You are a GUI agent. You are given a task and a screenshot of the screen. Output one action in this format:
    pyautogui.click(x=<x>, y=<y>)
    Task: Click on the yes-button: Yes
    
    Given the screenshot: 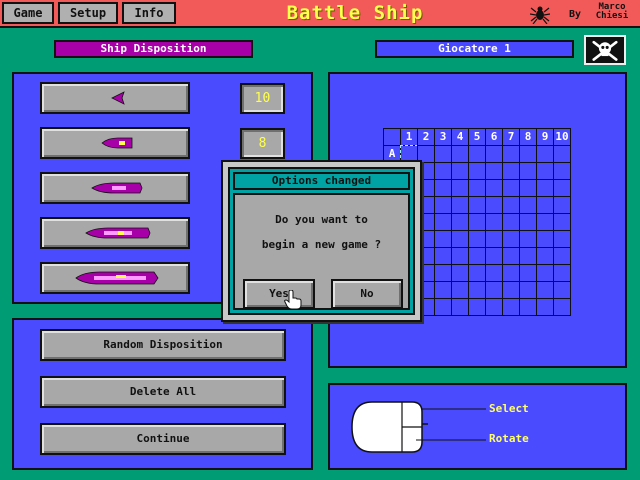 What is the action you would take?
    pyautogui.click(x=279, y=294)
    